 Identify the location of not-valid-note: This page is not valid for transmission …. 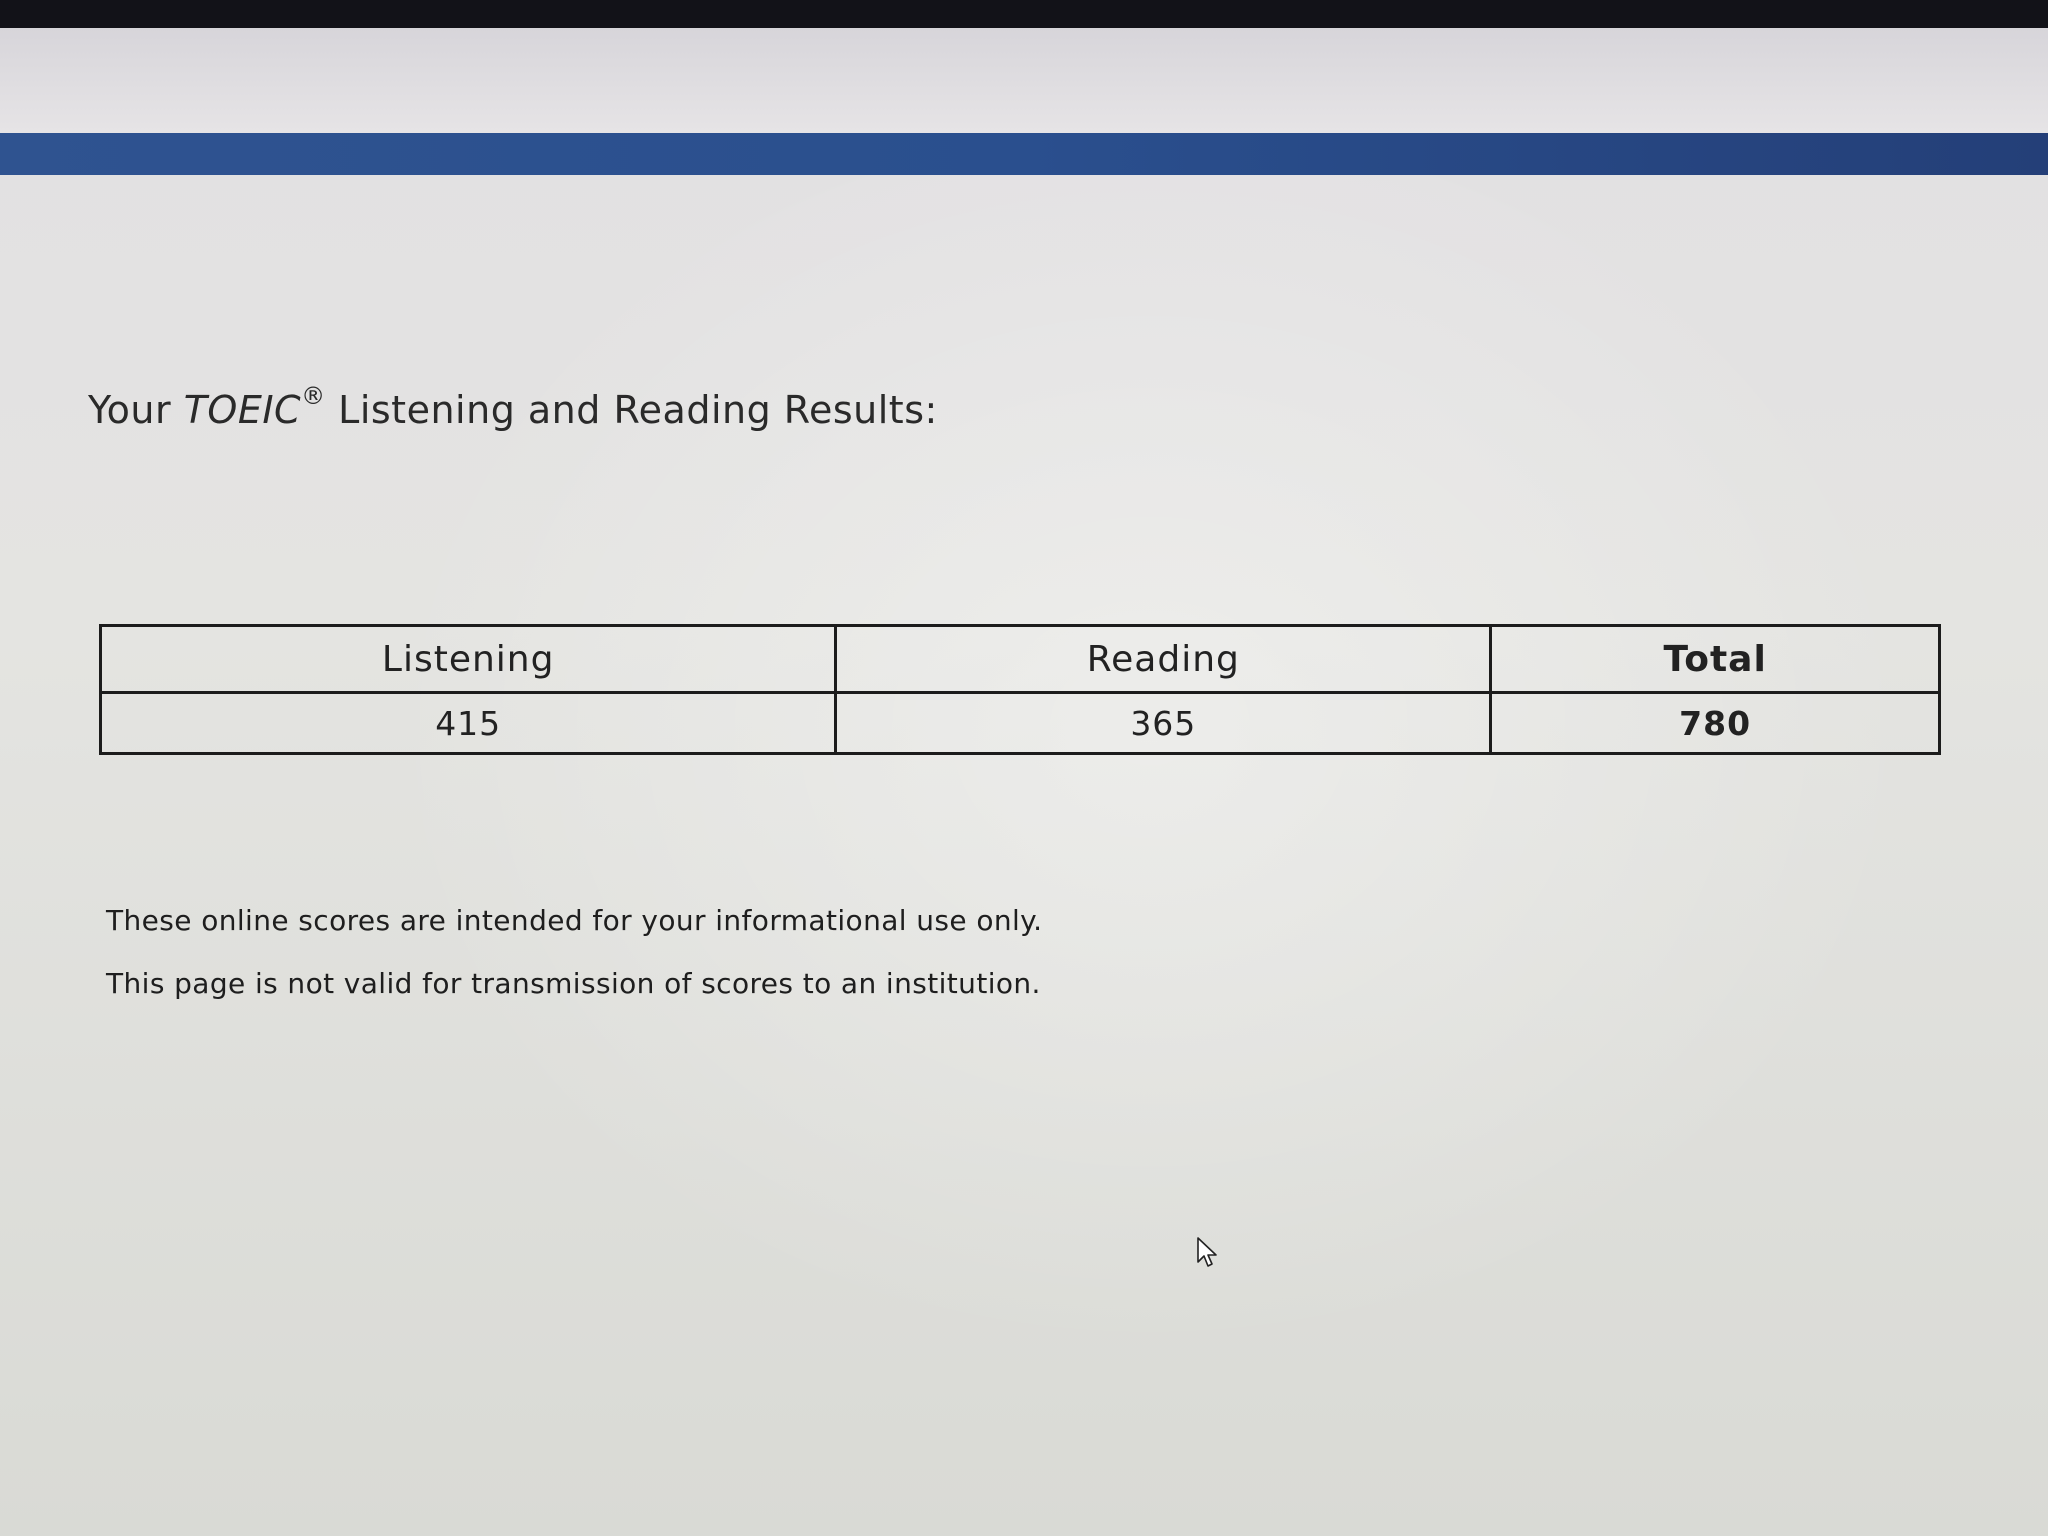
(573, 983).